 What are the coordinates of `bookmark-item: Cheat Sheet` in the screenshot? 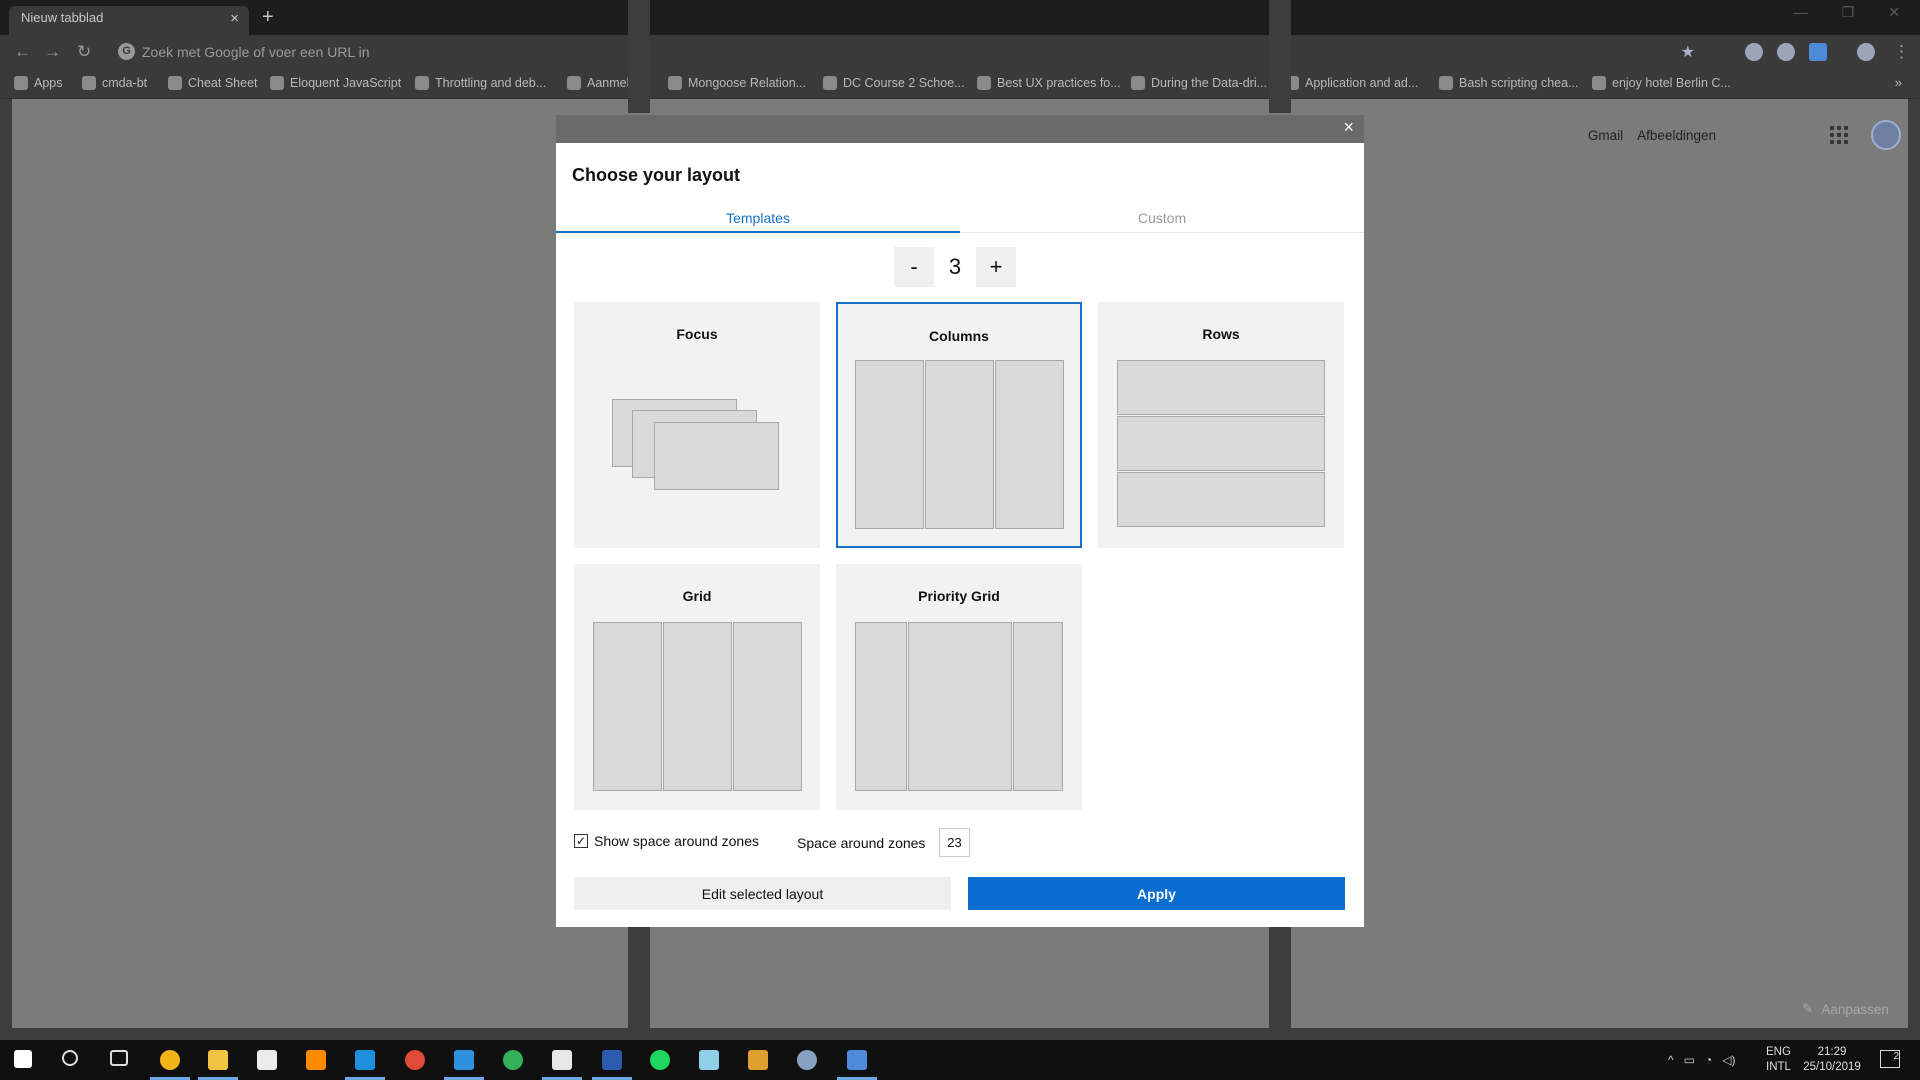 It's located at (213, 83).